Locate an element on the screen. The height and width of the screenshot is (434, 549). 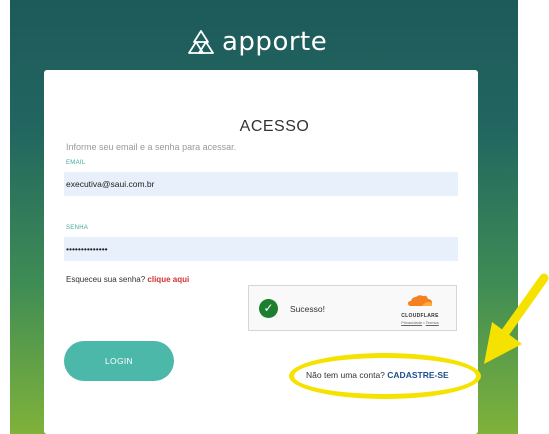
brand-logo: apporte is located at coordinates (257, 42).